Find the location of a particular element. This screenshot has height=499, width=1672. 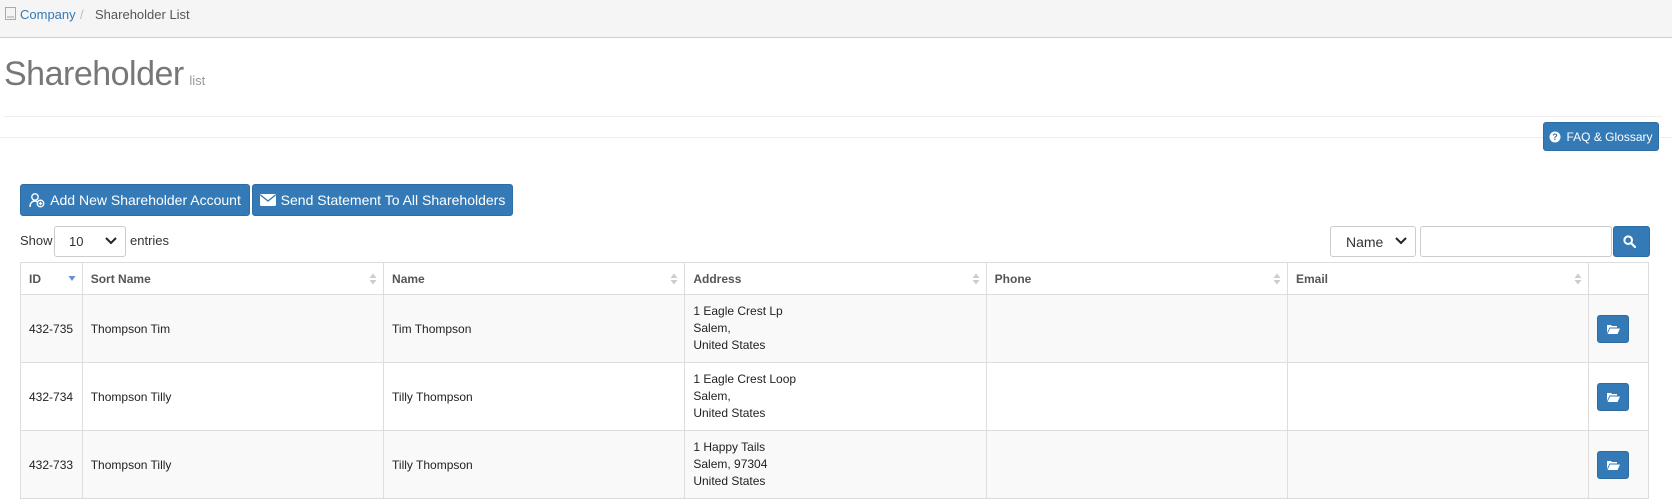

search-input is located at coordinates (1516, 241).